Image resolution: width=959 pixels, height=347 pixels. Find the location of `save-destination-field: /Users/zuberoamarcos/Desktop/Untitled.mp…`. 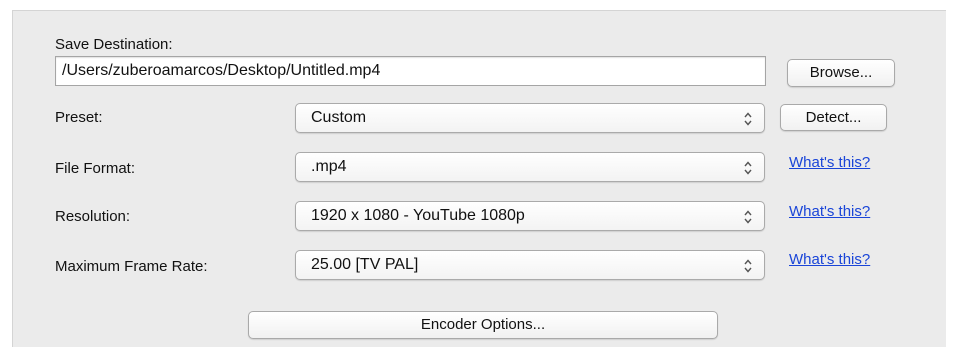

save-destination-field: /Users/zuberoamarcos/Desktop/Untitled.mp… is located at coordinates (410, 71).